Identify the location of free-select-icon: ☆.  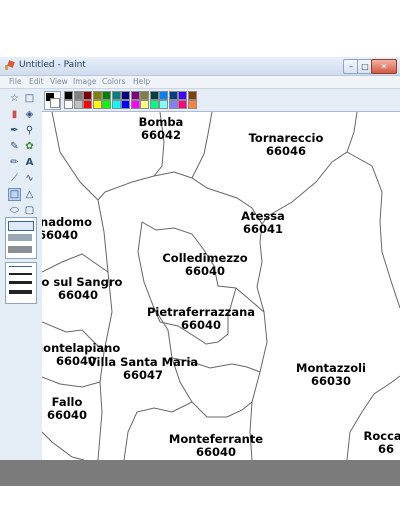
(14, 98).